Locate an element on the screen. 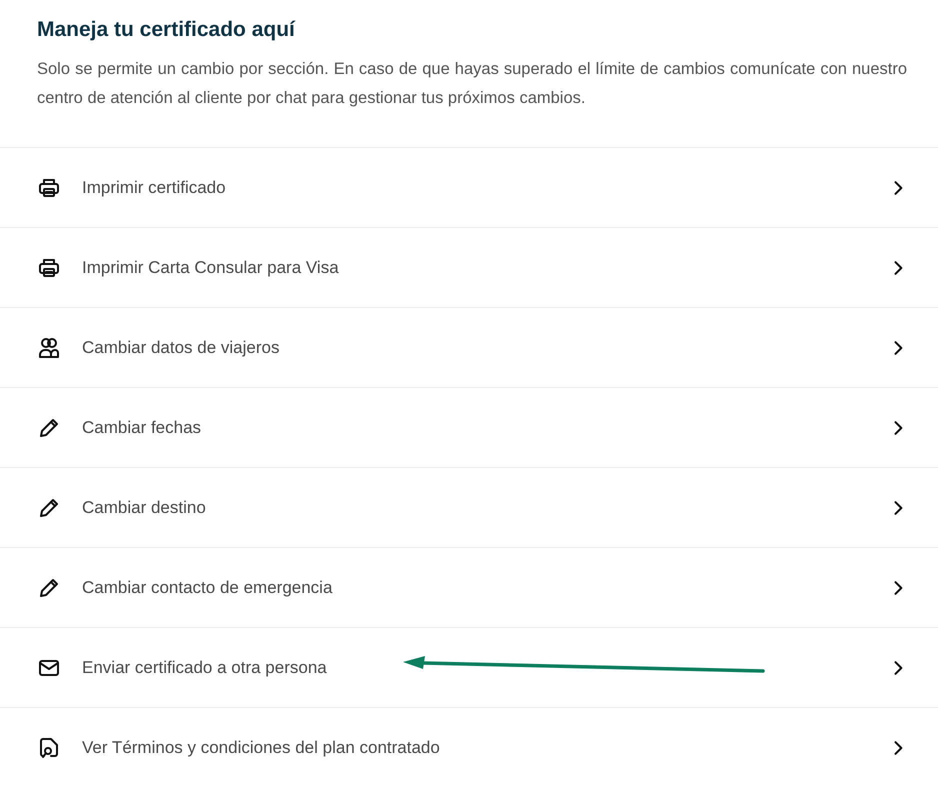 This screenshot has width=938, height=788. section-title: Maneja tu certificado aquí is located at coordinates (166, 30).